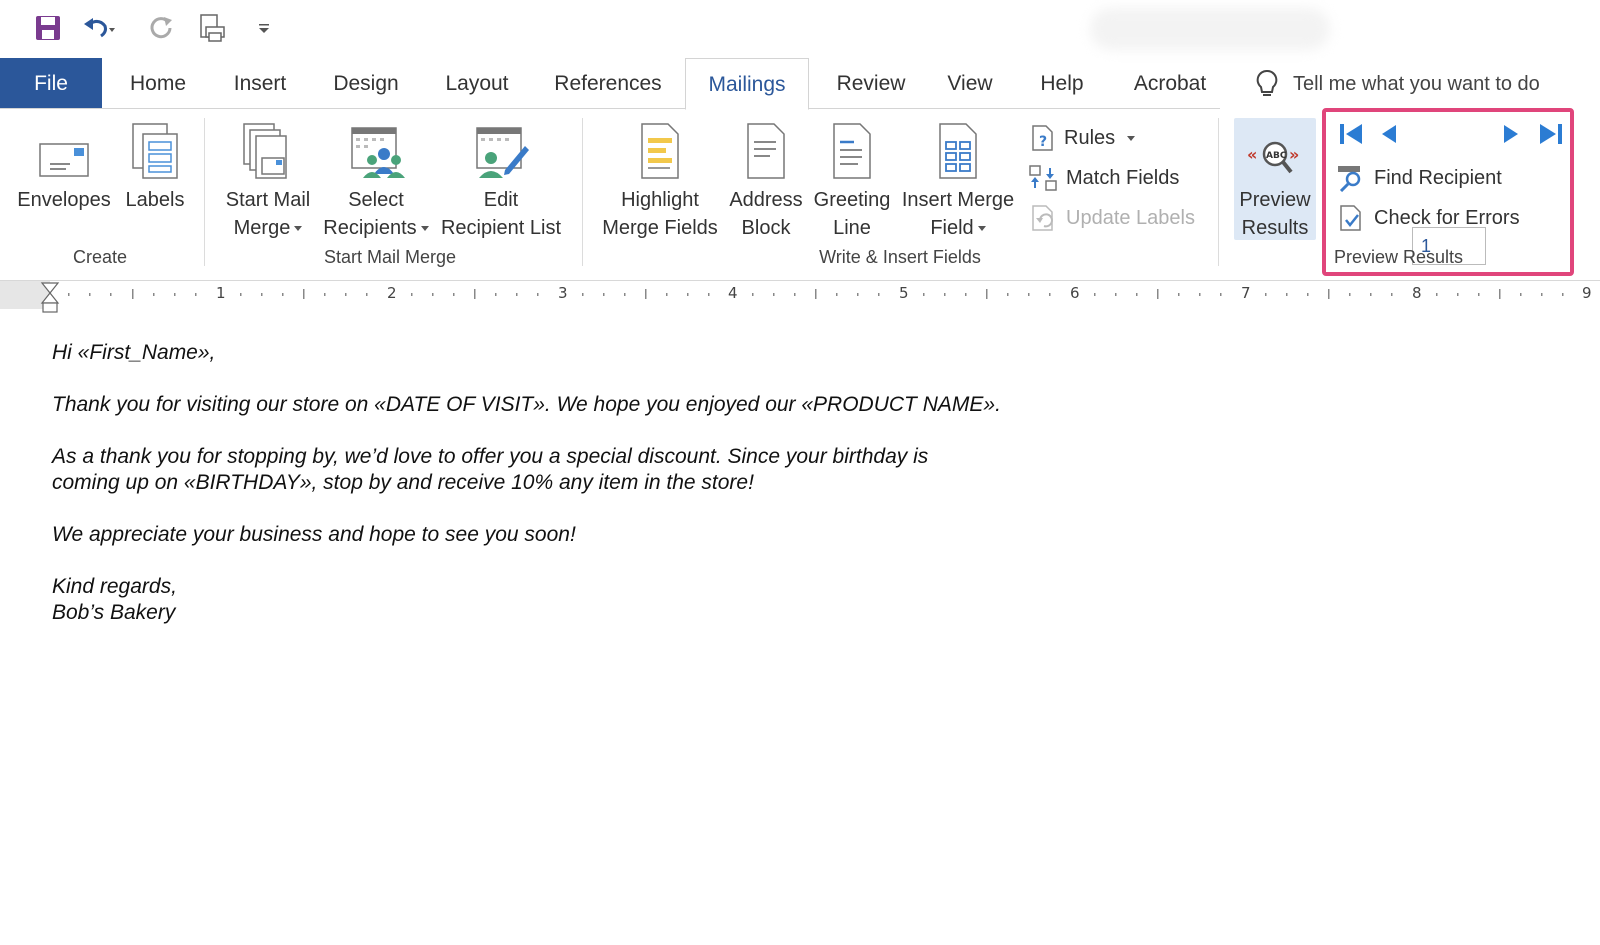 The image size is (1600, 945). I want to click on tell-me-search: Tell me what you want to do, so click(1397, 84).